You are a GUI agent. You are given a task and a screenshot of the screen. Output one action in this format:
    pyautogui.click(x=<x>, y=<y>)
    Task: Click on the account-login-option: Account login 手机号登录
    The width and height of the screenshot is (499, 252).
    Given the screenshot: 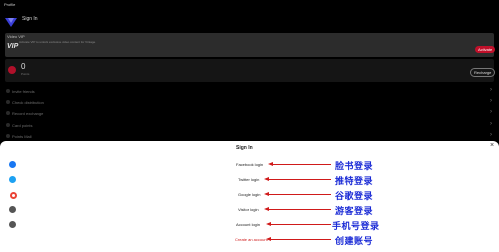 What is the action you would take?
    pyautogui.click(x=249, y=224)
    